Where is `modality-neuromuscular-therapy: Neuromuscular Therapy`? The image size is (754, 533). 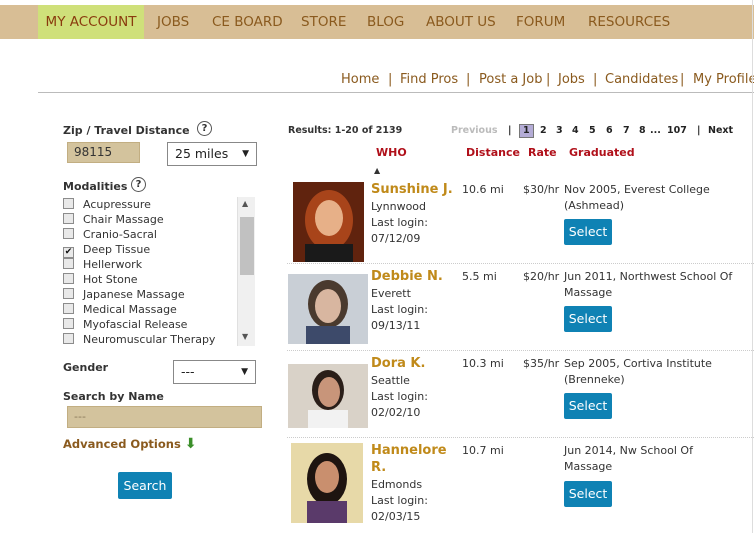
modality-neuromuscular-therapy: Neuromuscular Therapy is located at coordinates (139, 339).